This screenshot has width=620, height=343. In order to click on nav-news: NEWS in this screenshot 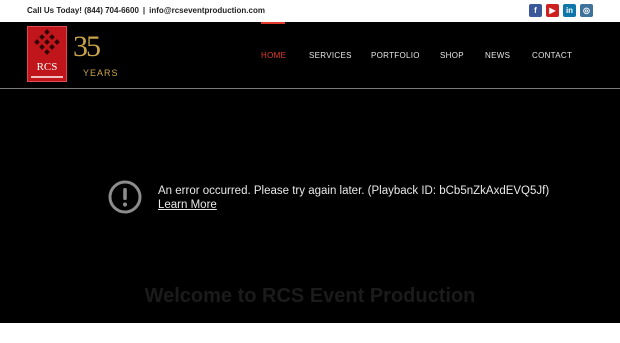, I will do `click(497, 55)`.